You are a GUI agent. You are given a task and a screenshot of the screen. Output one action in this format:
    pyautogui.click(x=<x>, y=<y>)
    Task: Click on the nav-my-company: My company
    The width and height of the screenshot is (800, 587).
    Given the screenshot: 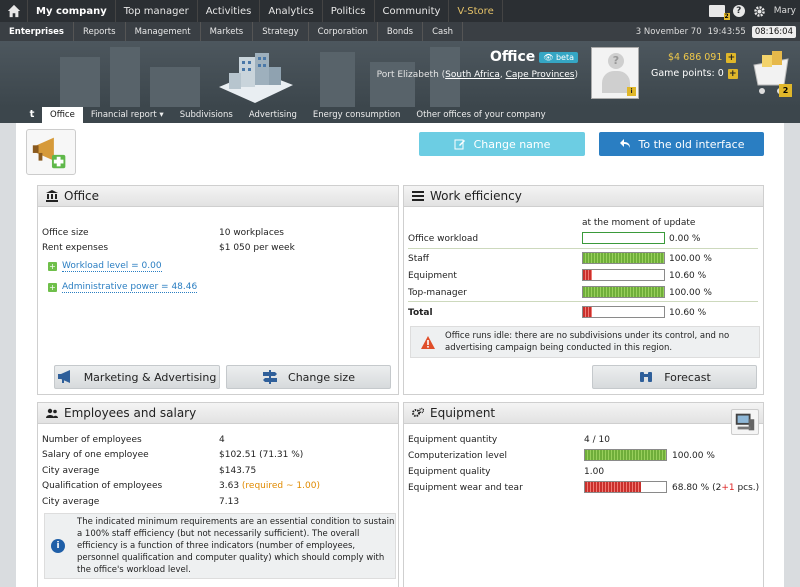 What is the action you would take?
    pyautogui.click(x=72, y=11)
    